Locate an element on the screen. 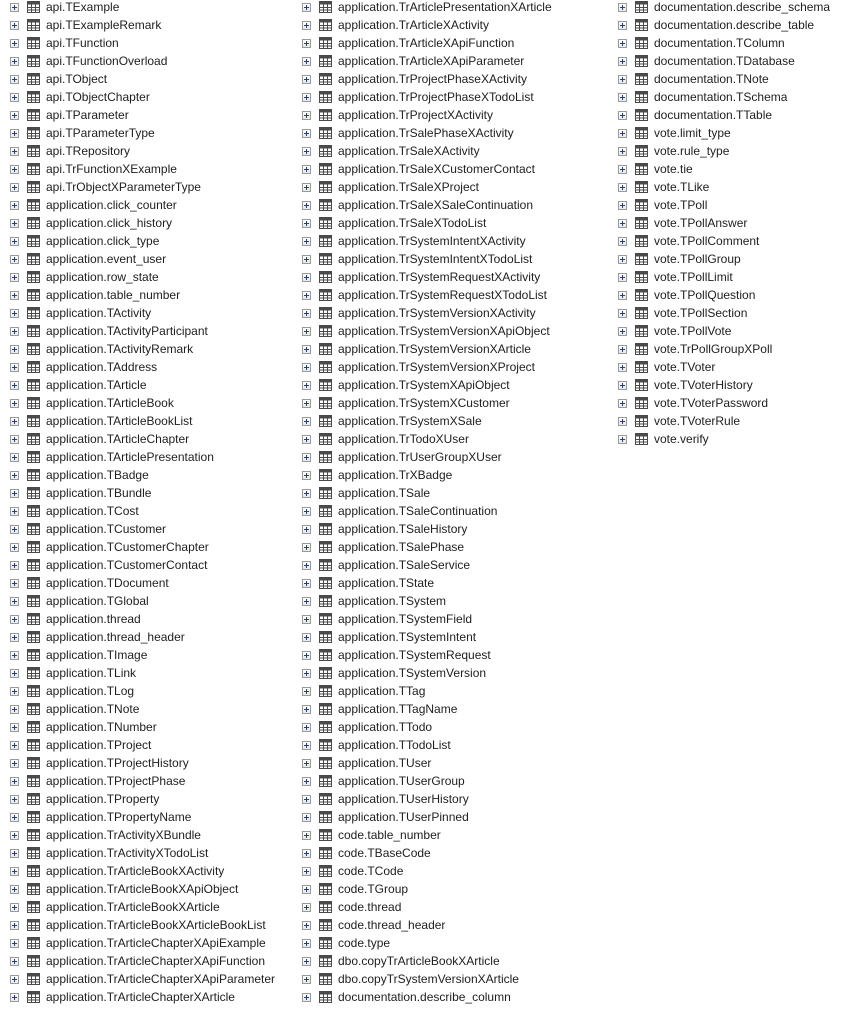 This screenshot has height=1011, width=852. tree-node-table: vote.TLike is located at coordinates (724, 187).